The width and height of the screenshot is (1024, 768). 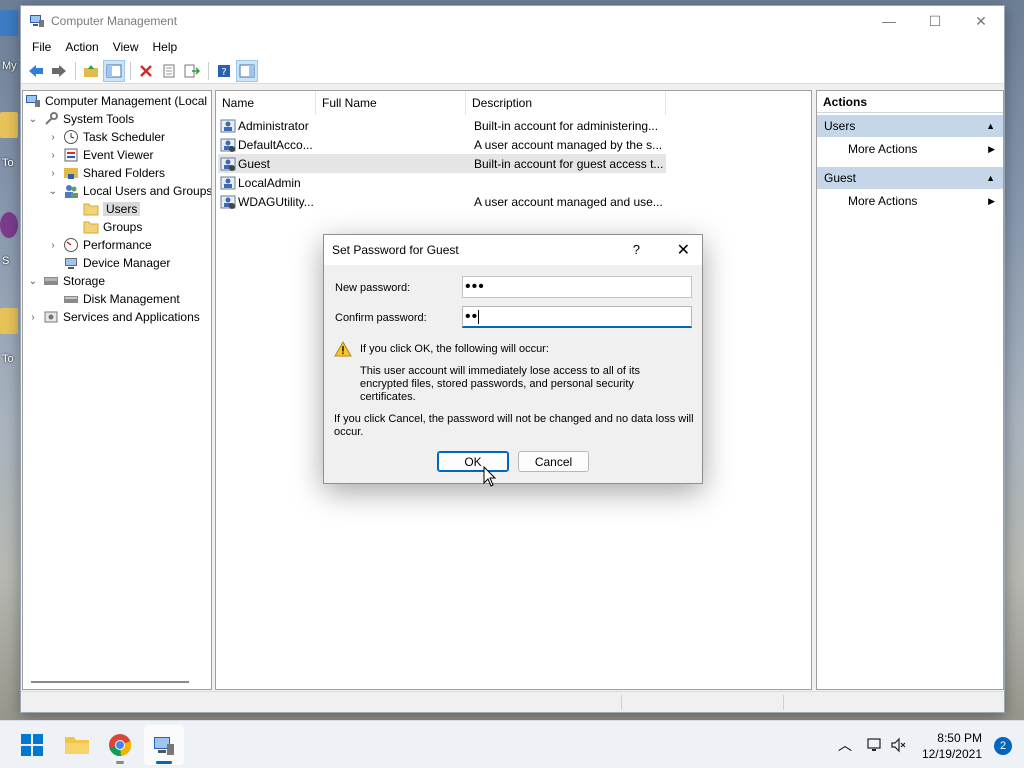 What do you see at coordinates (71, 137) in the screenshot?
I see `clock-icon` at bounding box center [71, 137].